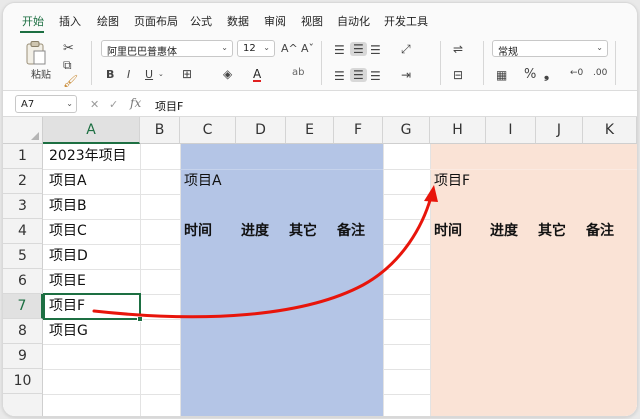  What do you see at coordinates (339, 50) in the screenshot?
I see `align-top-icon: ☰` at bounding box center [339, 50].